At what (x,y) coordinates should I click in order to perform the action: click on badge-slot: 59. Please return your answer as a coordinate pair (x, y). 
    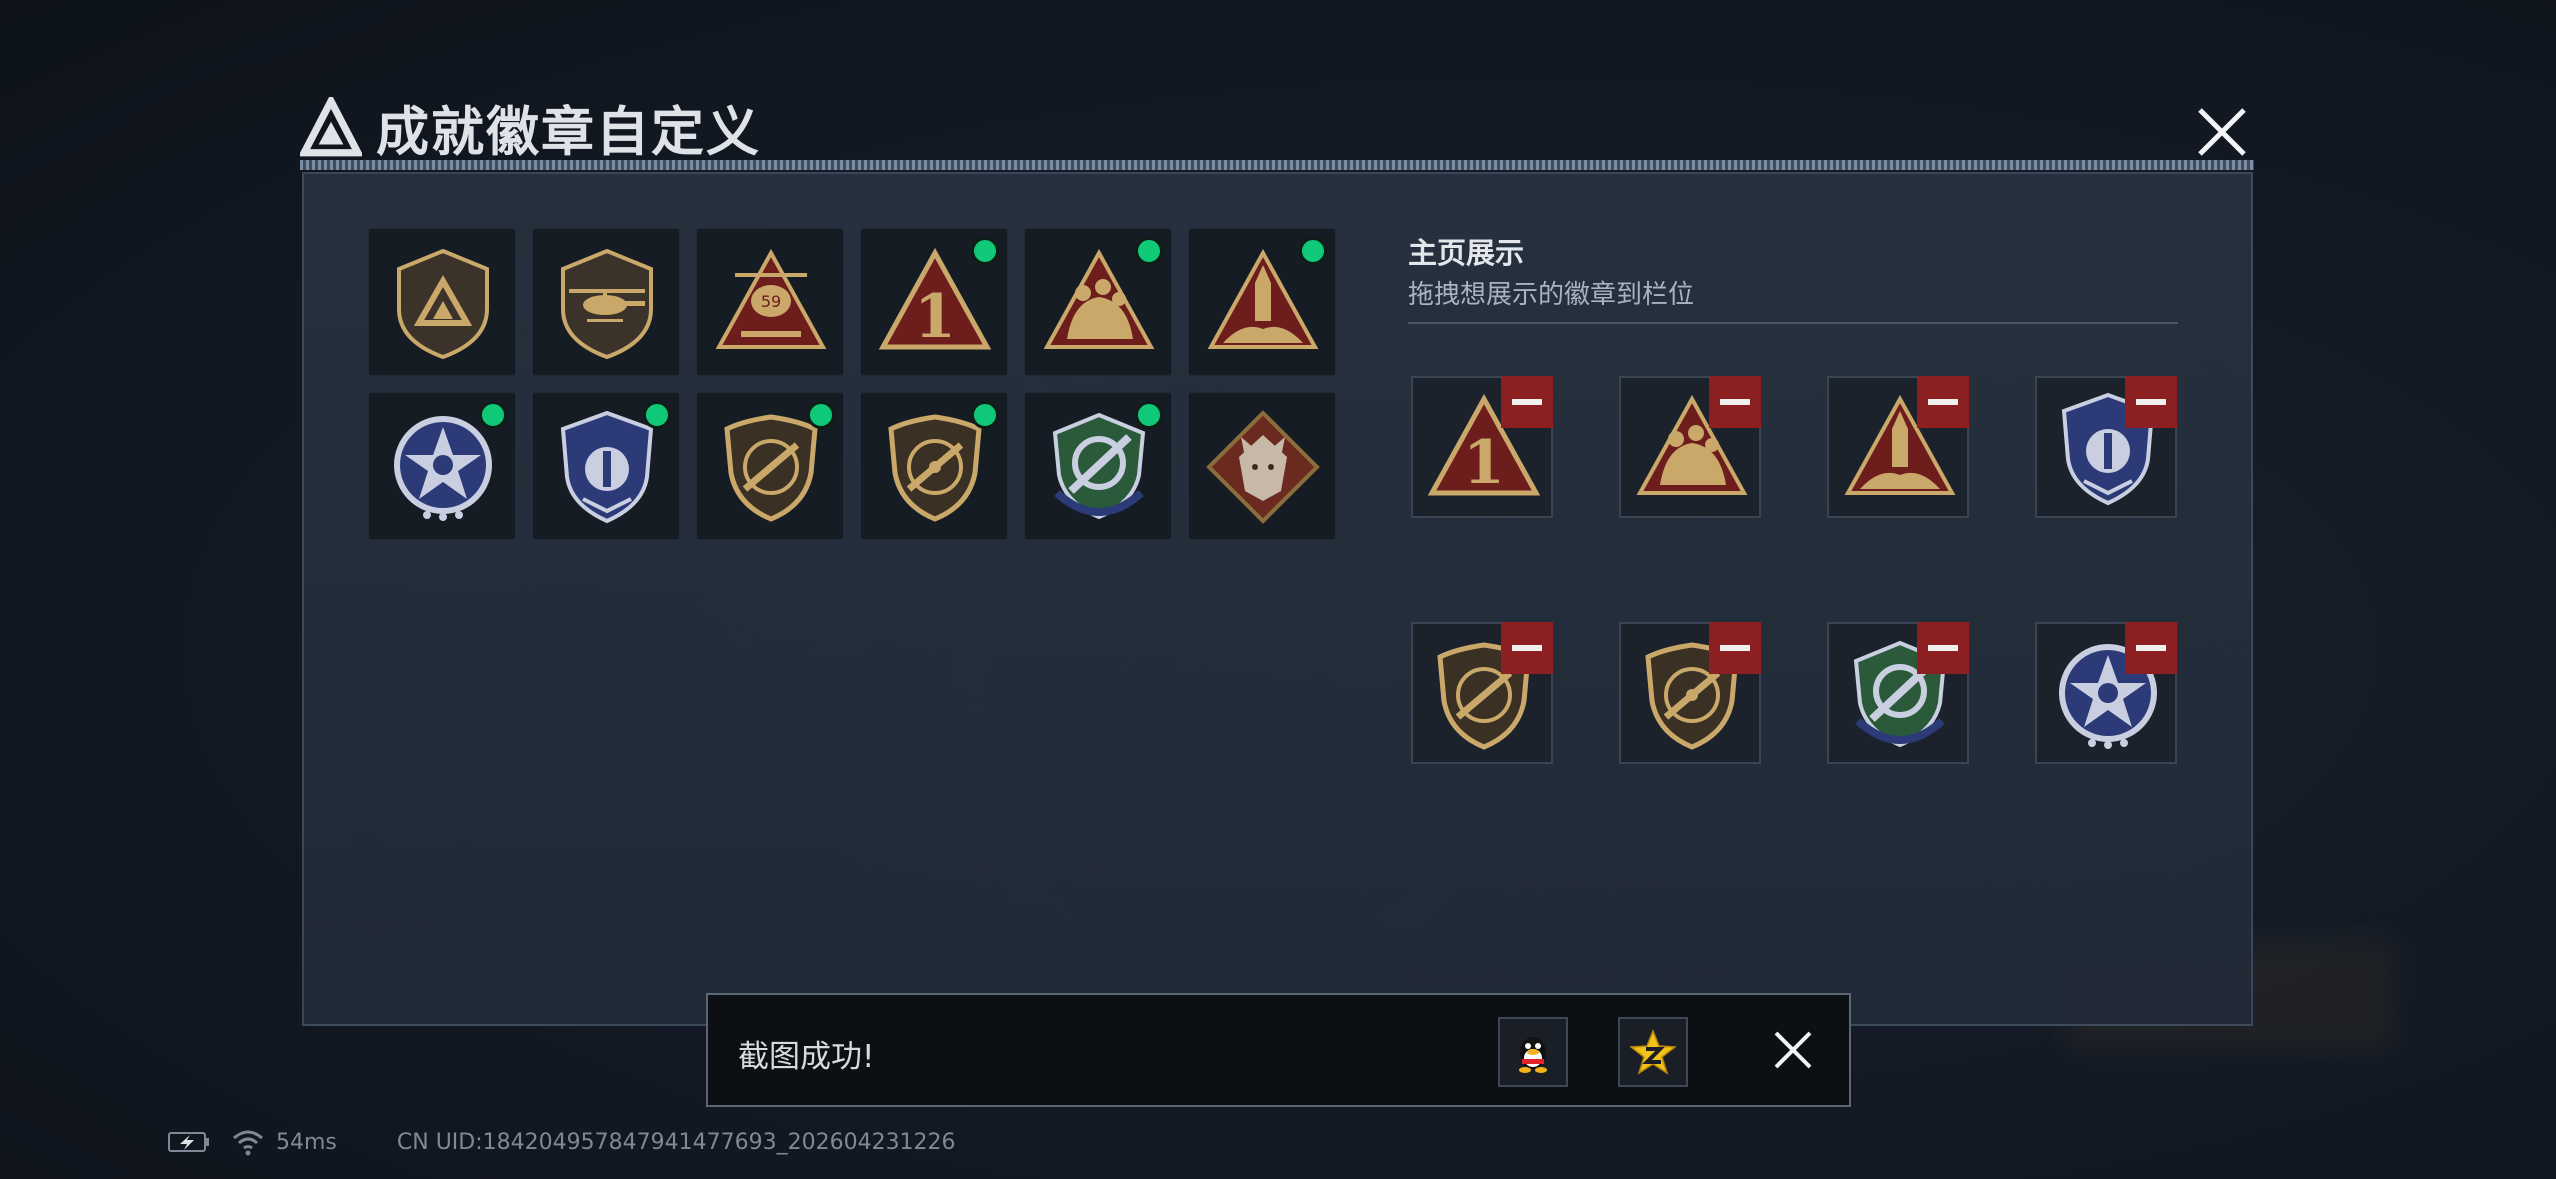
    Looking at the image, I should click on (770, 302).